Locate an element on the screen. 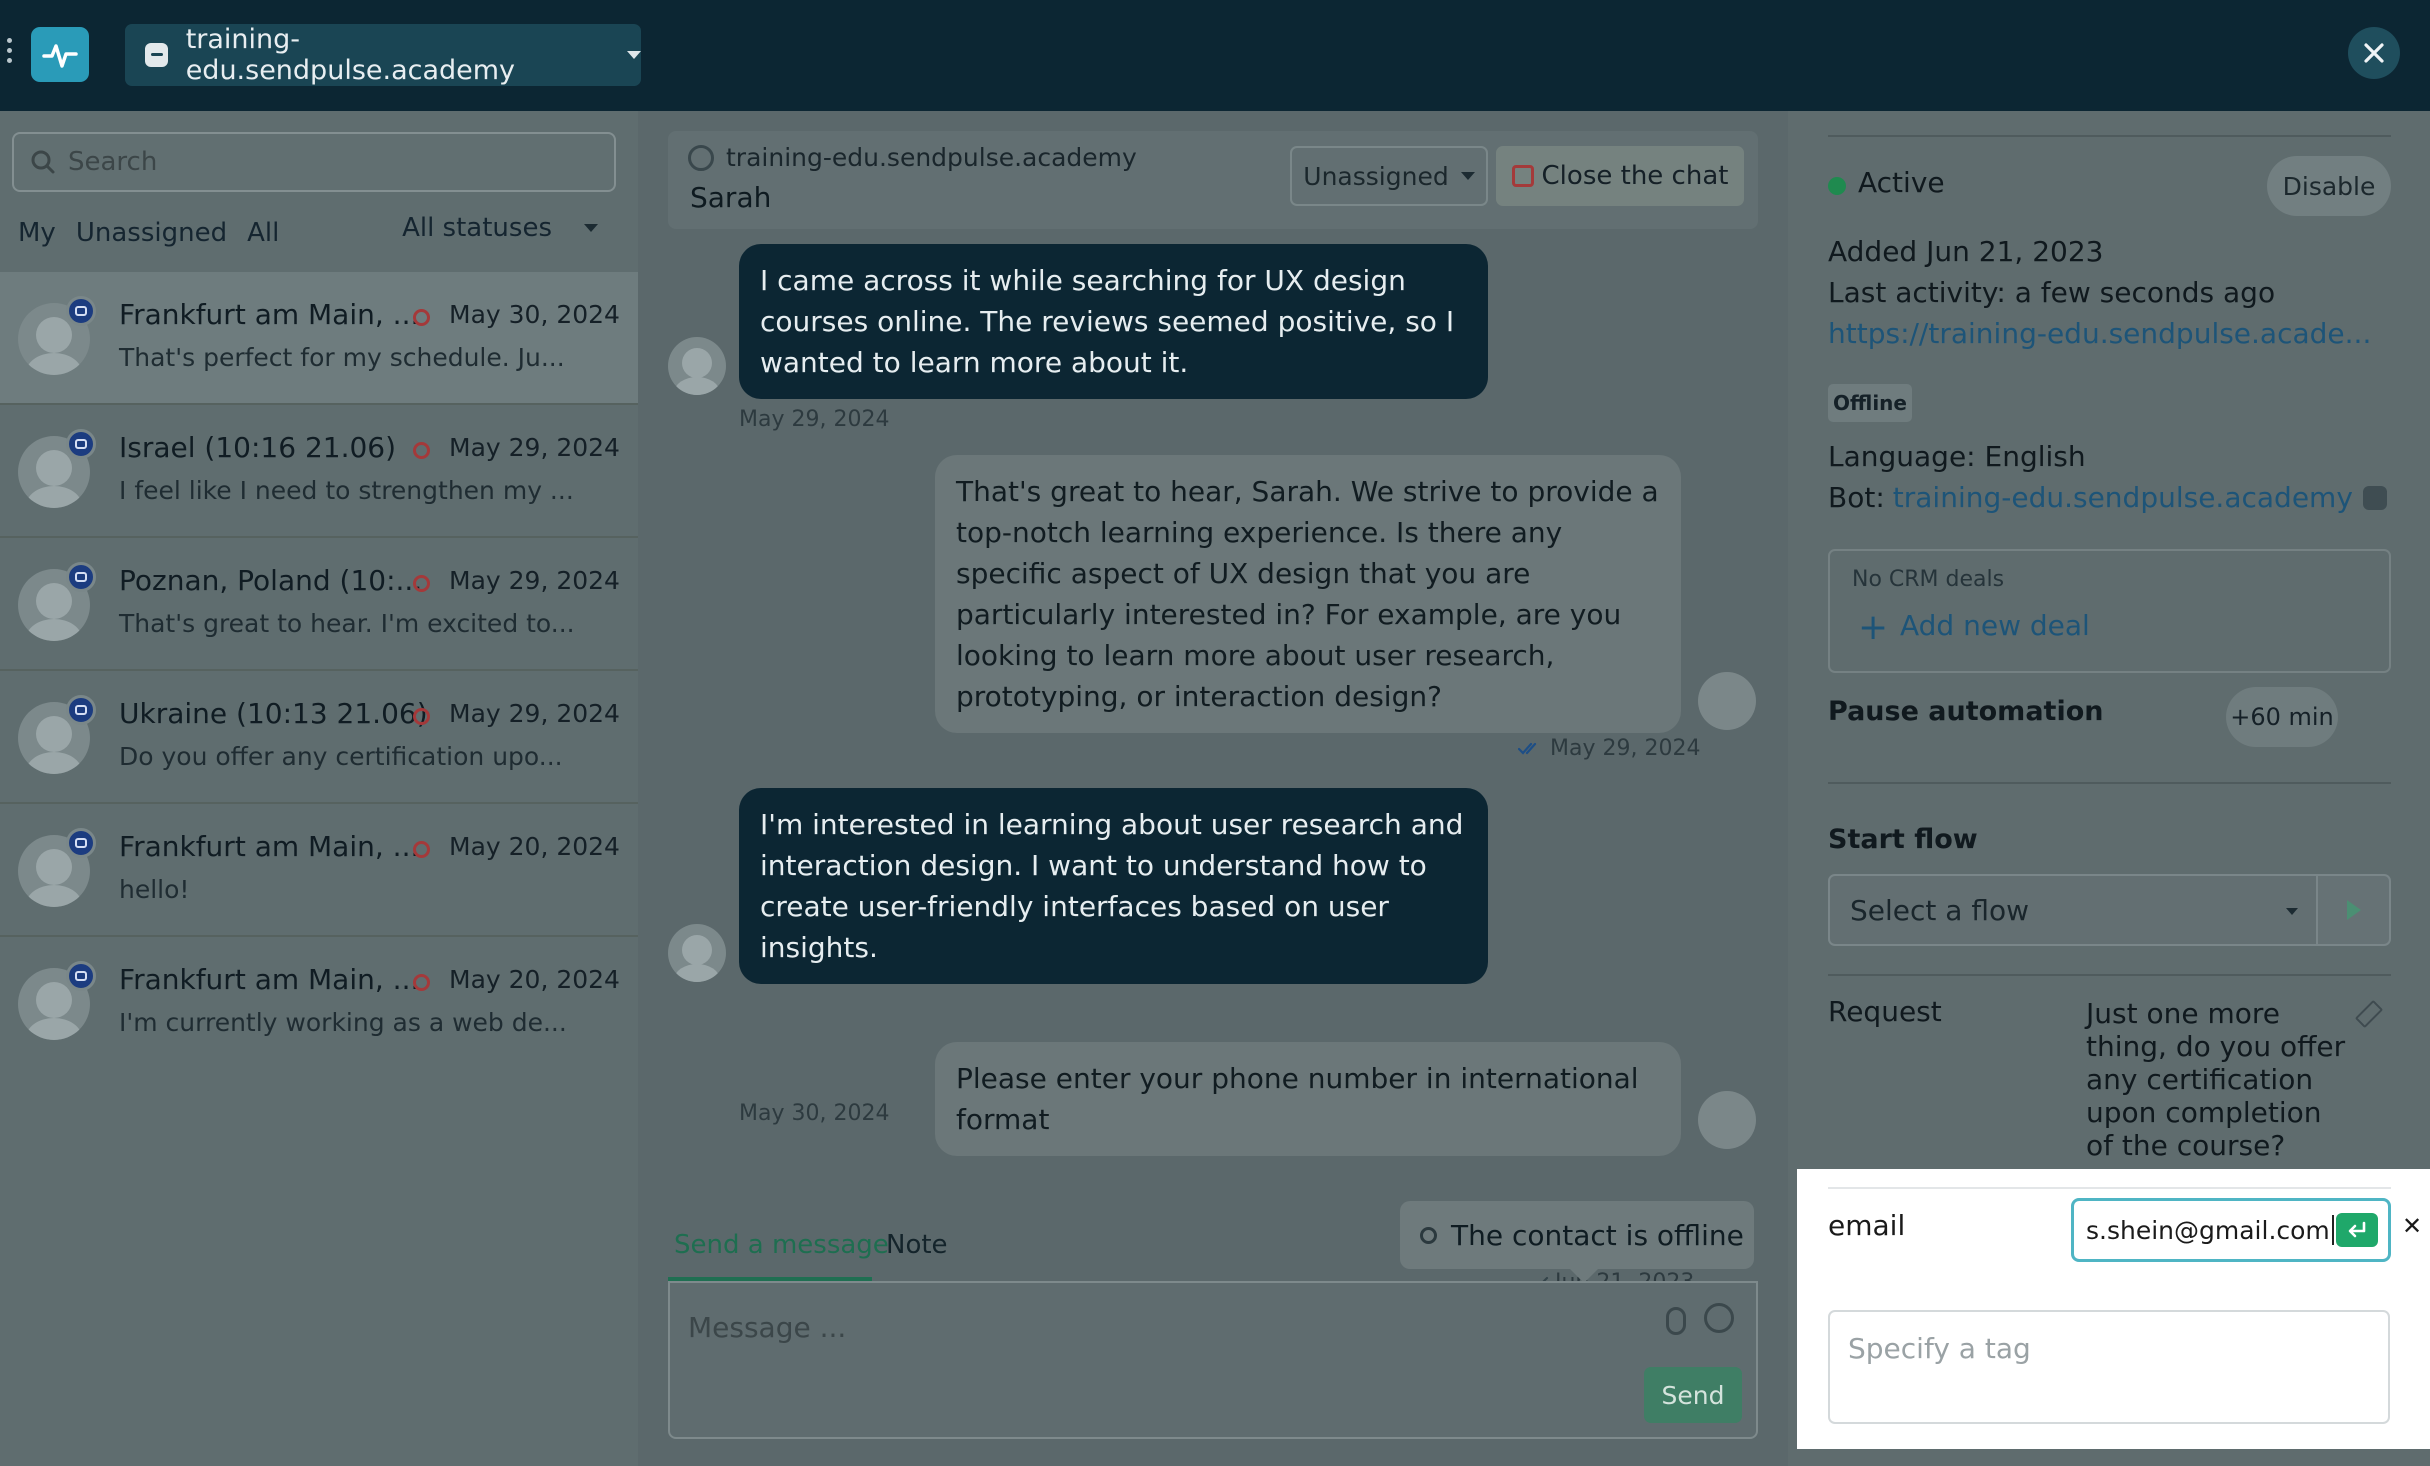  pulse-logo-icon is located at coordinates (60, 54).